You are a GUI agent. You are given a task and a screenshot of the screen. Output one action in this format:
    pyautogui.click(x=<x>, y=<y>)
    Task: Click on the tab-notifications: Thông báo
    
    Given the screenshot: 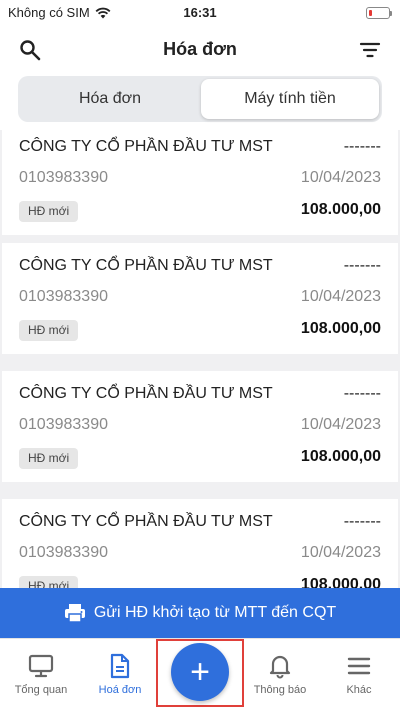 What is the action you would take?
    pyautogui.click(x=280, y=671)
    